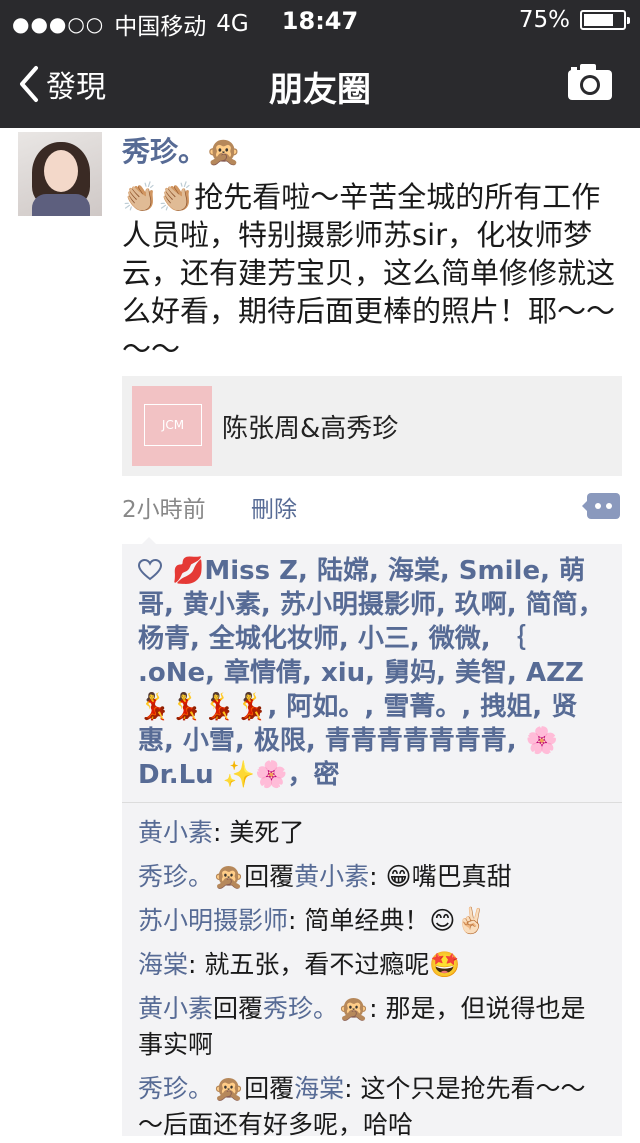 This screenshot has height=1143, width=640. I want to click on page-title: 朋友圈, so click(320, 90).